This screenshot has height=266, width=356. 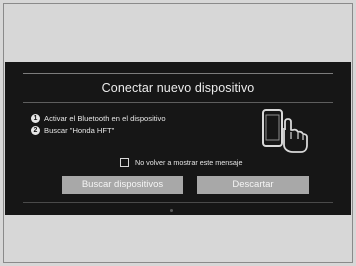 I want to click on dont-show-again-row: No volver a mostrar este mensaje, so click(x=181, y=162).